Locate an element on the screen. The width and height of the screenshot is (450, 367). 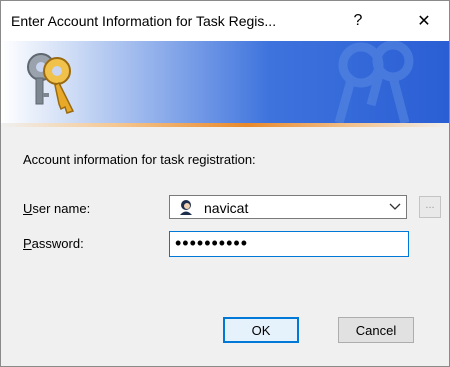
help-button: ? is located at coordinates (358, 21).